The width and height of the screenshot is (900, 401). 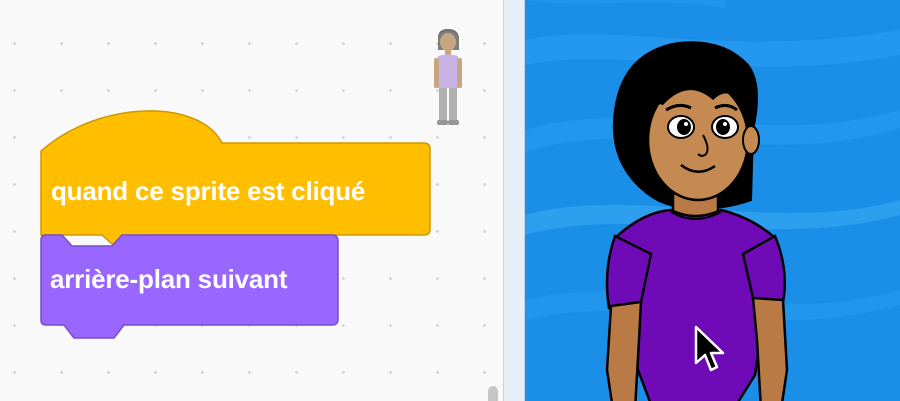 What do you see at coordinates (493, 393) in the screenshot?
I see `workspace-scrollbar` at bounding box center [493, 393].